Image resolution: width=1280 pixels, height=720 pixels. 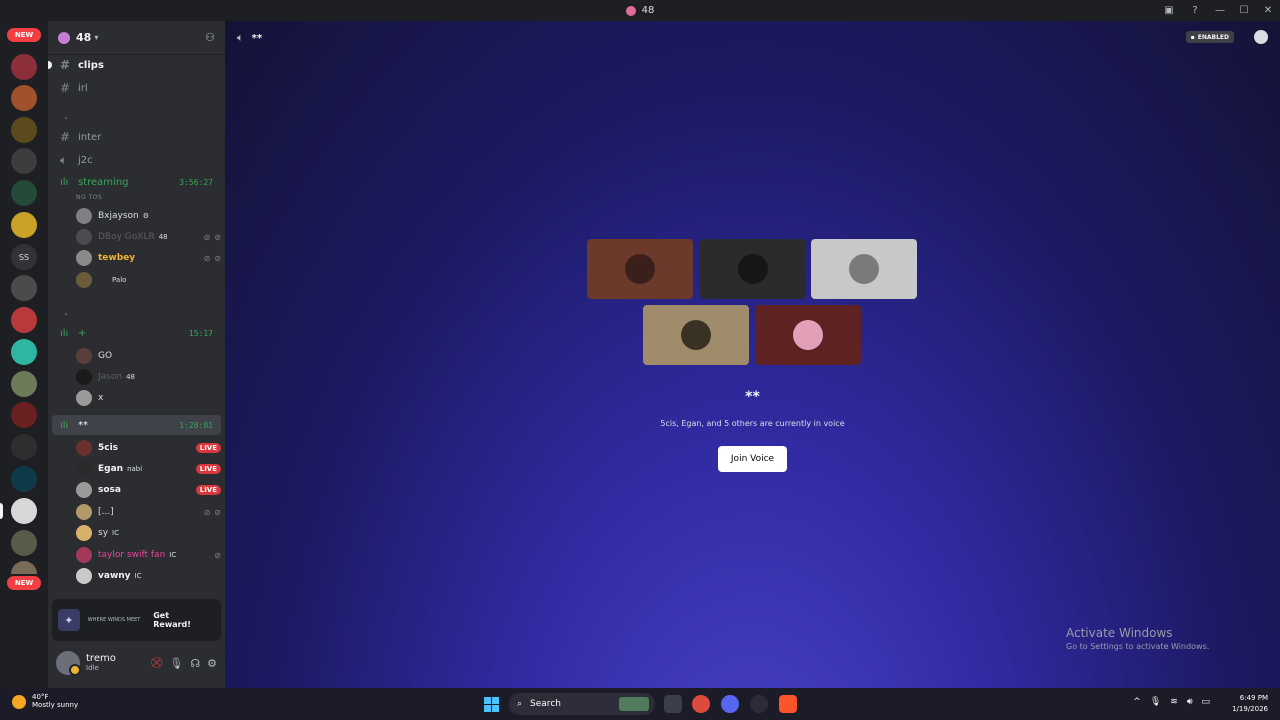 What do you see at coordinates (136, 425) in the screenshot?
I see `channel-stars: ılı ** 1:28:01` at bounding box center [136, 425].